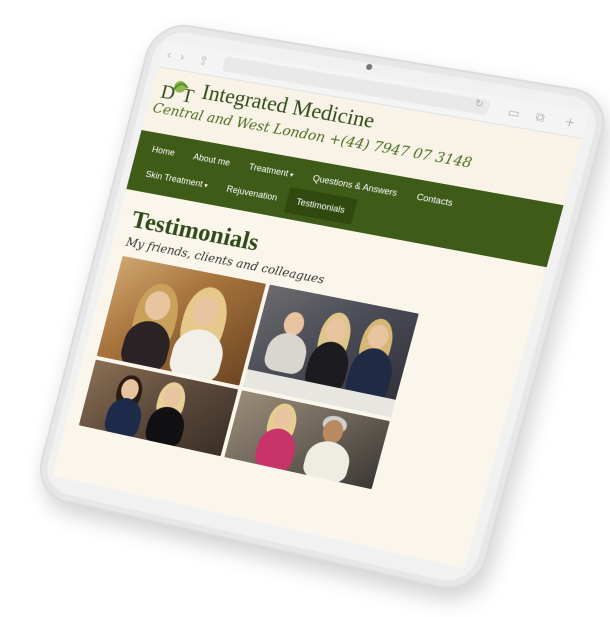 Image resolution: width=610 pixels, height=617 pixels. Describe the element at coordinates (369, 67) in the screenshot. I see `camera-icon` at that location.